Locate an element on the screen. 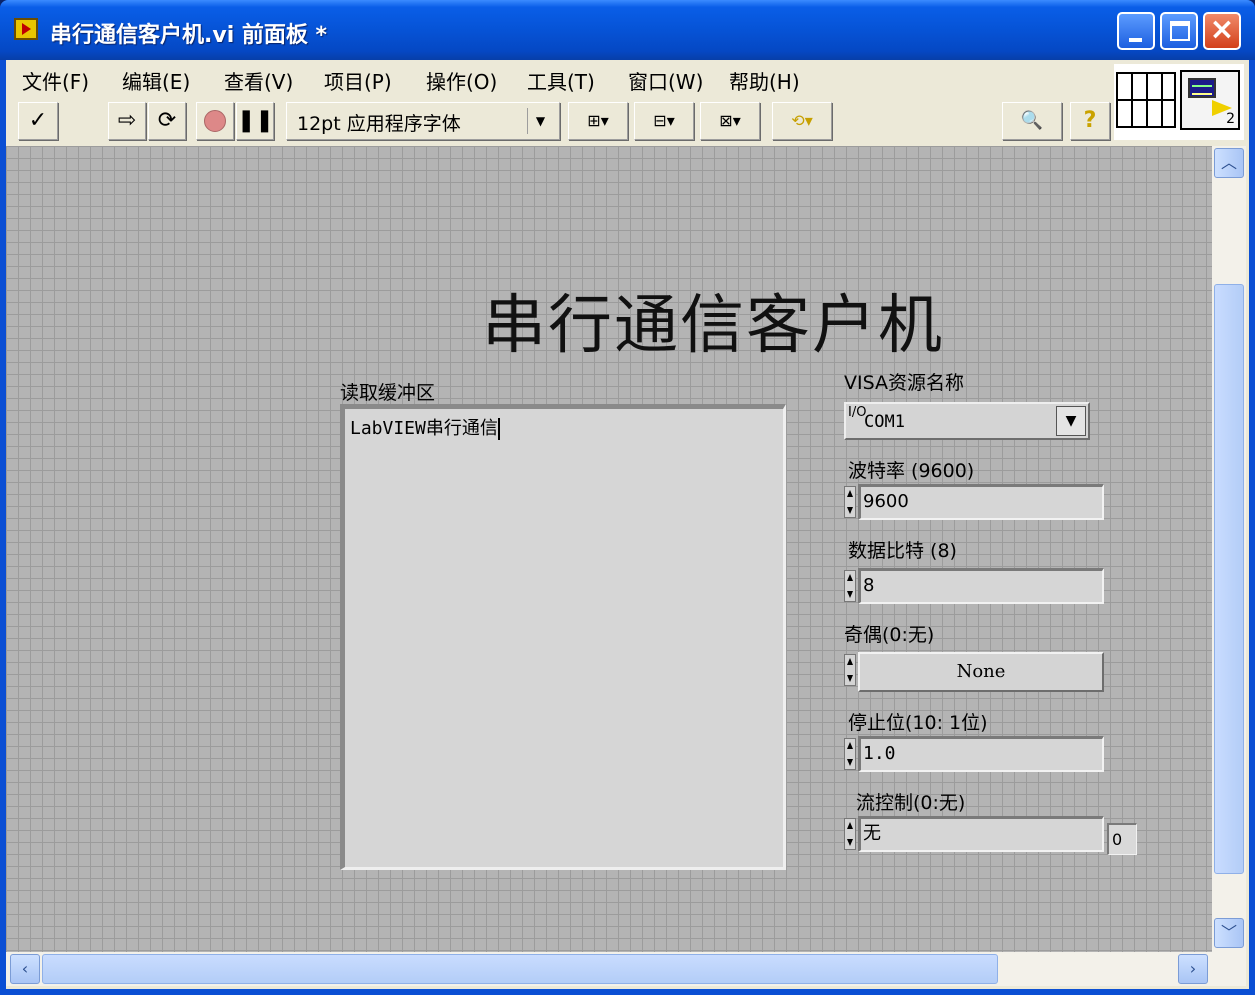 This screenshot has width=1255, height=995. pause-icon: ❚❚ is located at coordinates (255, 120).